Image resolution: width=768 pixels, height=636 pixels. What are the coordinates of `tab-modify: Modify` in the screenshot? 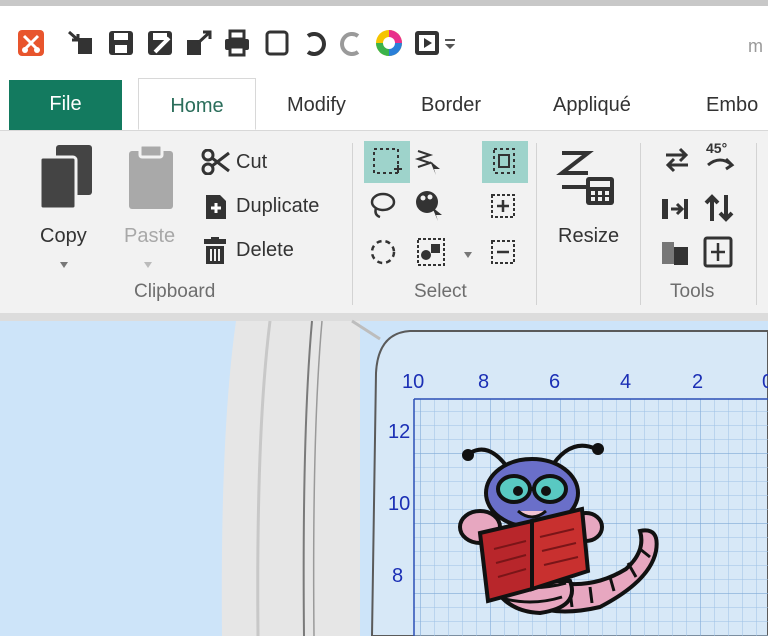 It's located at (316, 104).